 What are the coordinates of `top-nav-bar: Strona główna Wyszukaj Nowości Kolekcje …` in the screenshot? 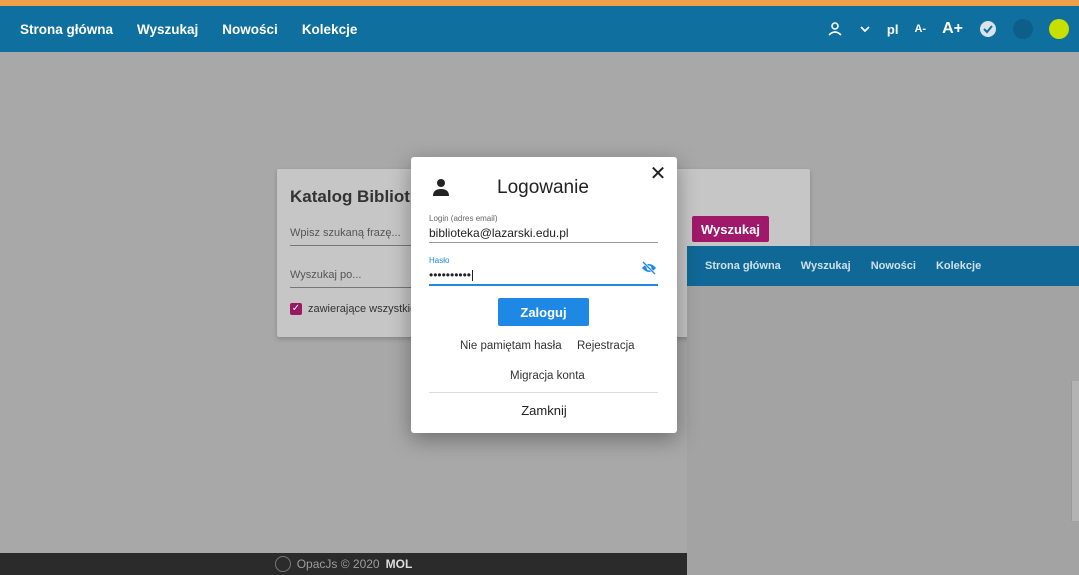 It's located at (539, 29).